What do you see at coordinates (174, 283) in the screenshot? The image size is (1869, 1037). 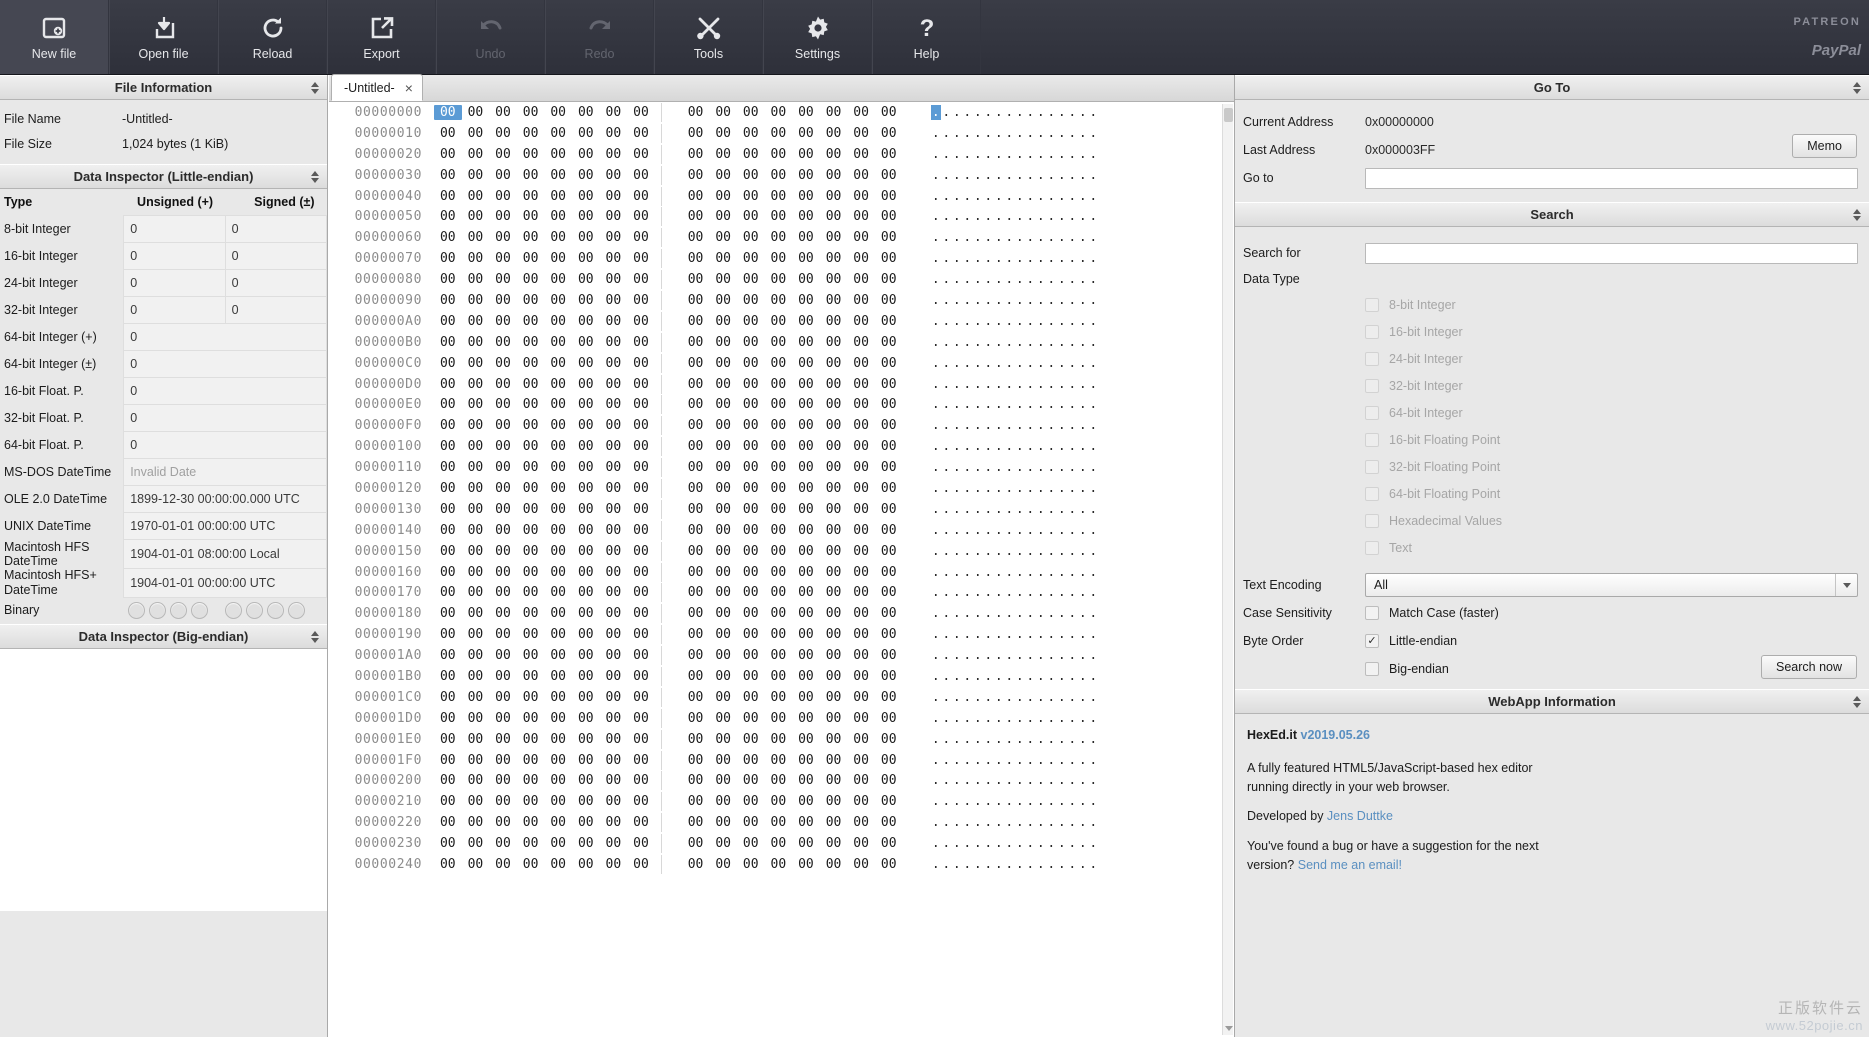 I see `data-inspector-unsigned-value: 0` at bounding box center [174, 283].